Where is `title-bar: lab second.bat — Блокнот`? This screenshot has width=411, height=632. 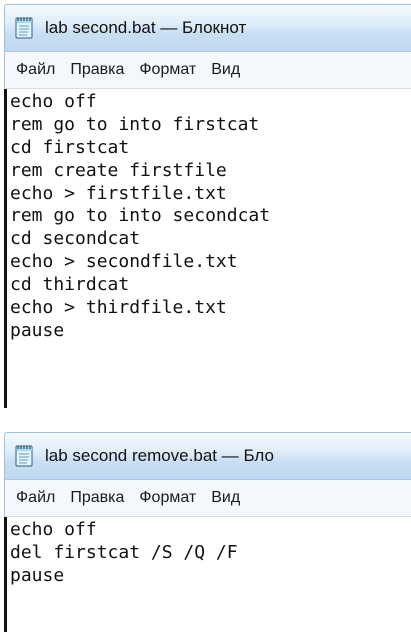 title-bar: lab second.bat — Блокнот is located at coordinates (207, 28).